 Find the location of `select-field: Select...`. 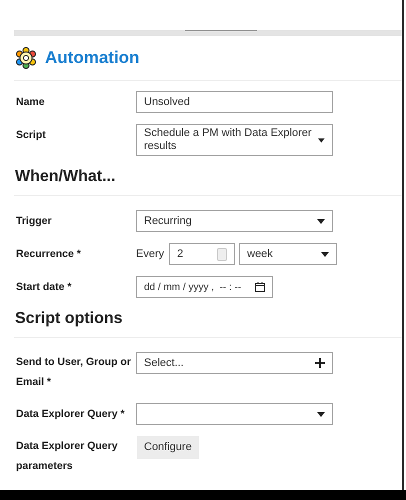

select-field: Select... is located at coordinates (234, 363).